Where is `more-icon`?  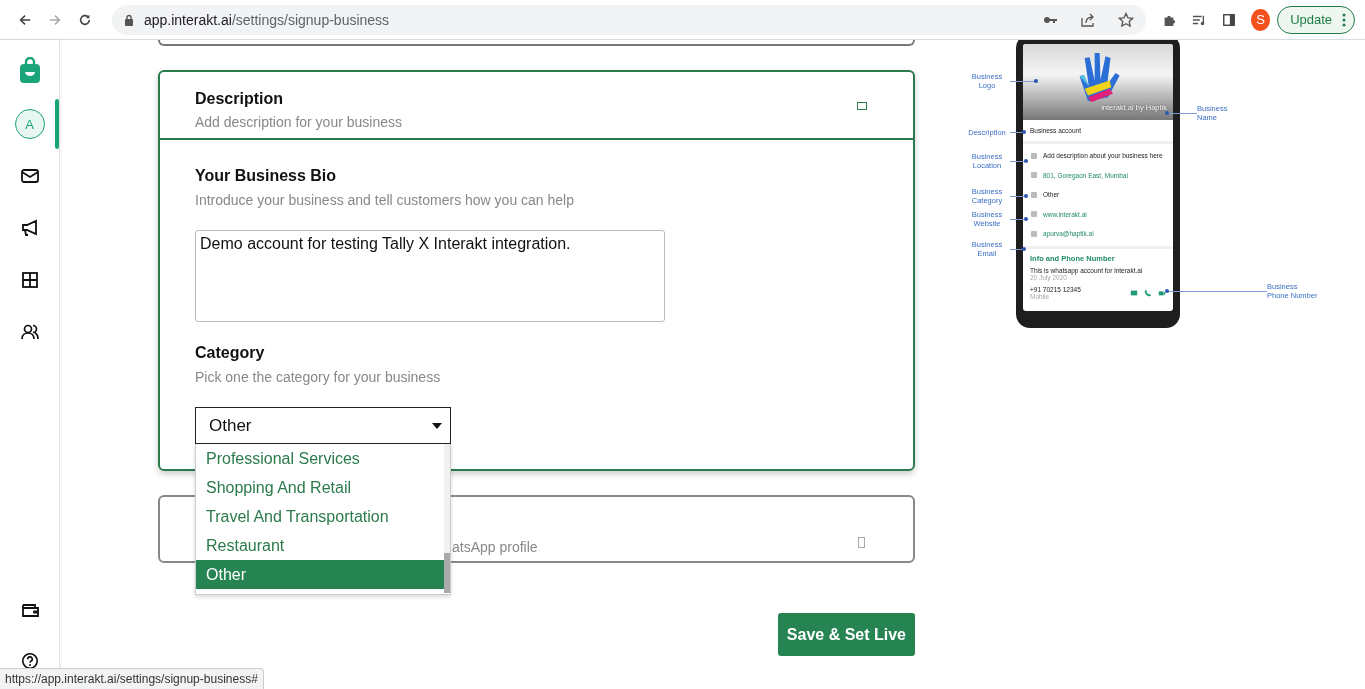
more-icon is located at coordinates (1344, 19).